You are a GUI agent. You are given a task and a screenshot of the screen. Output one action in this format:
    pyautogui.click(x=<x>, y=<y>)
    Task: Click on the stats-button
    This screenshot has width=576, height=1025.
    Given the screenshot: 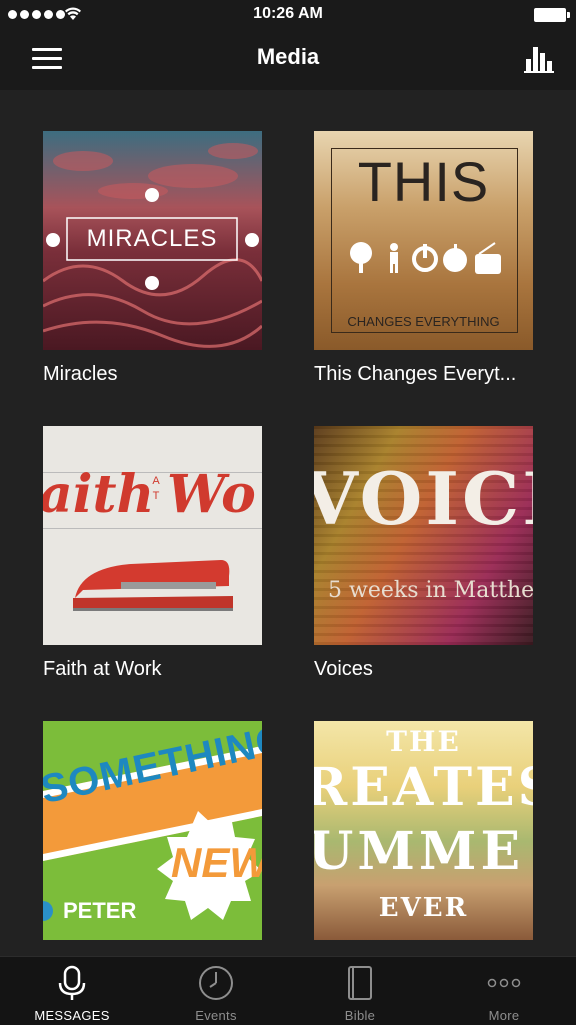 What is the action you would take?
    pyautogui.click(x=539, y=59)
    